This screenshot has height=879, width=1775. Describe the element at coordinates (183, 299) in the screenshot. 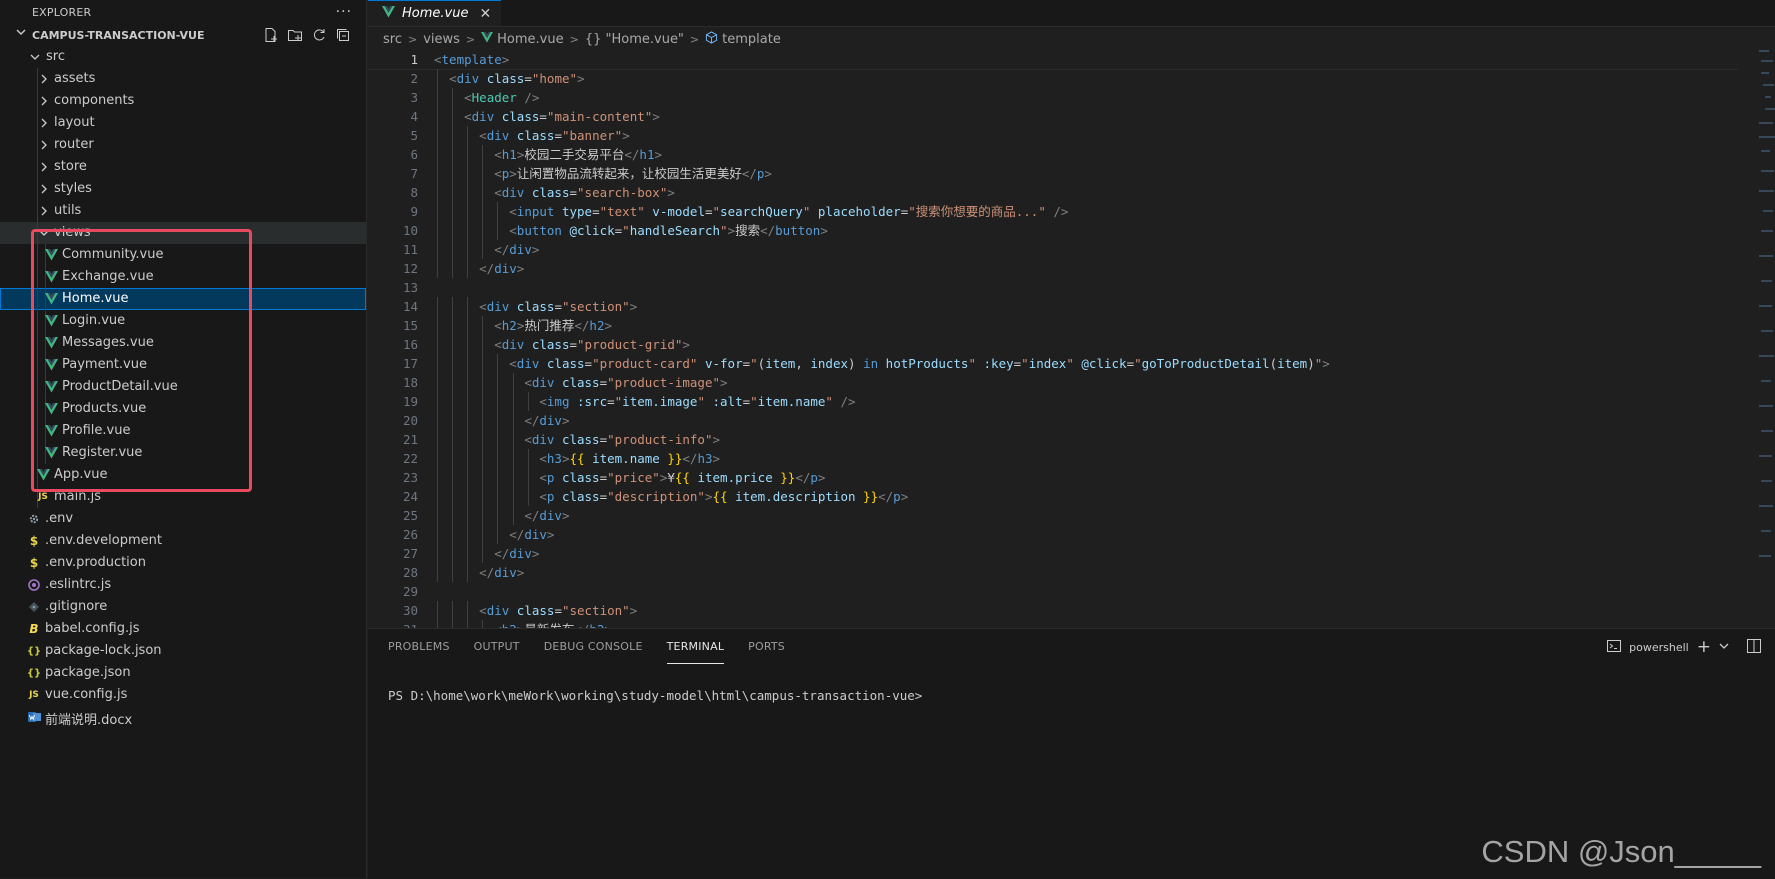

I see `file-home-vue: Home.vue` at that location.